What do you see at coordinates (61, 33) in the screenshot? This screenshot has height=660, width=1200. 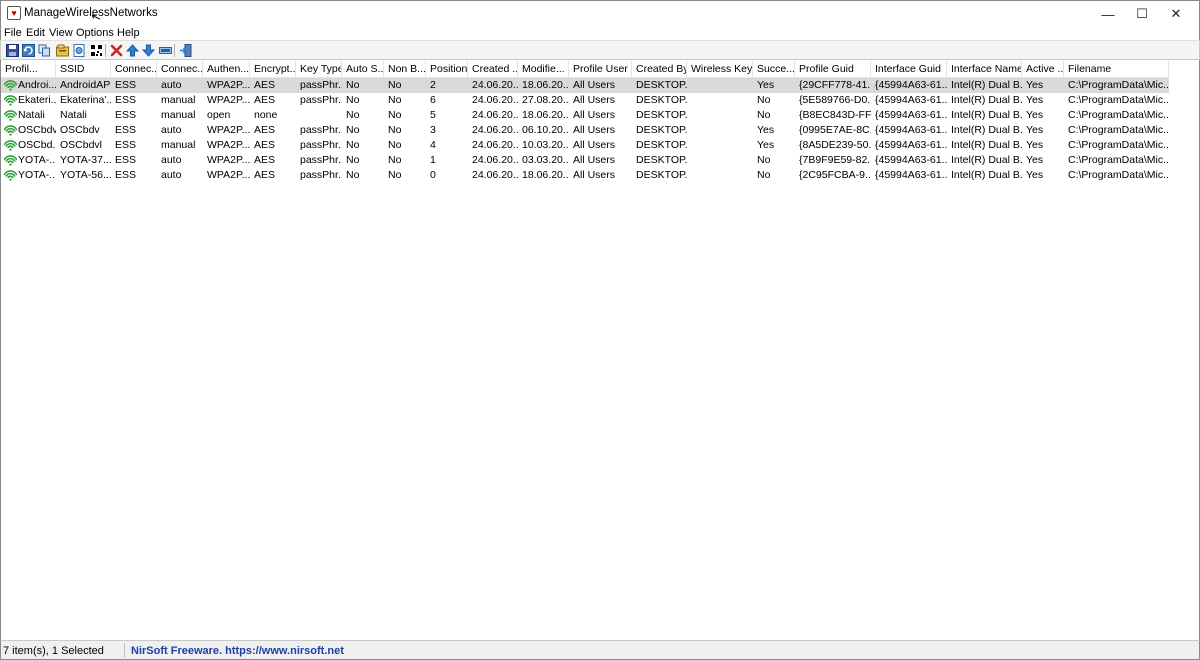 I see `menu-view: View` at bounding box center [61, 33].